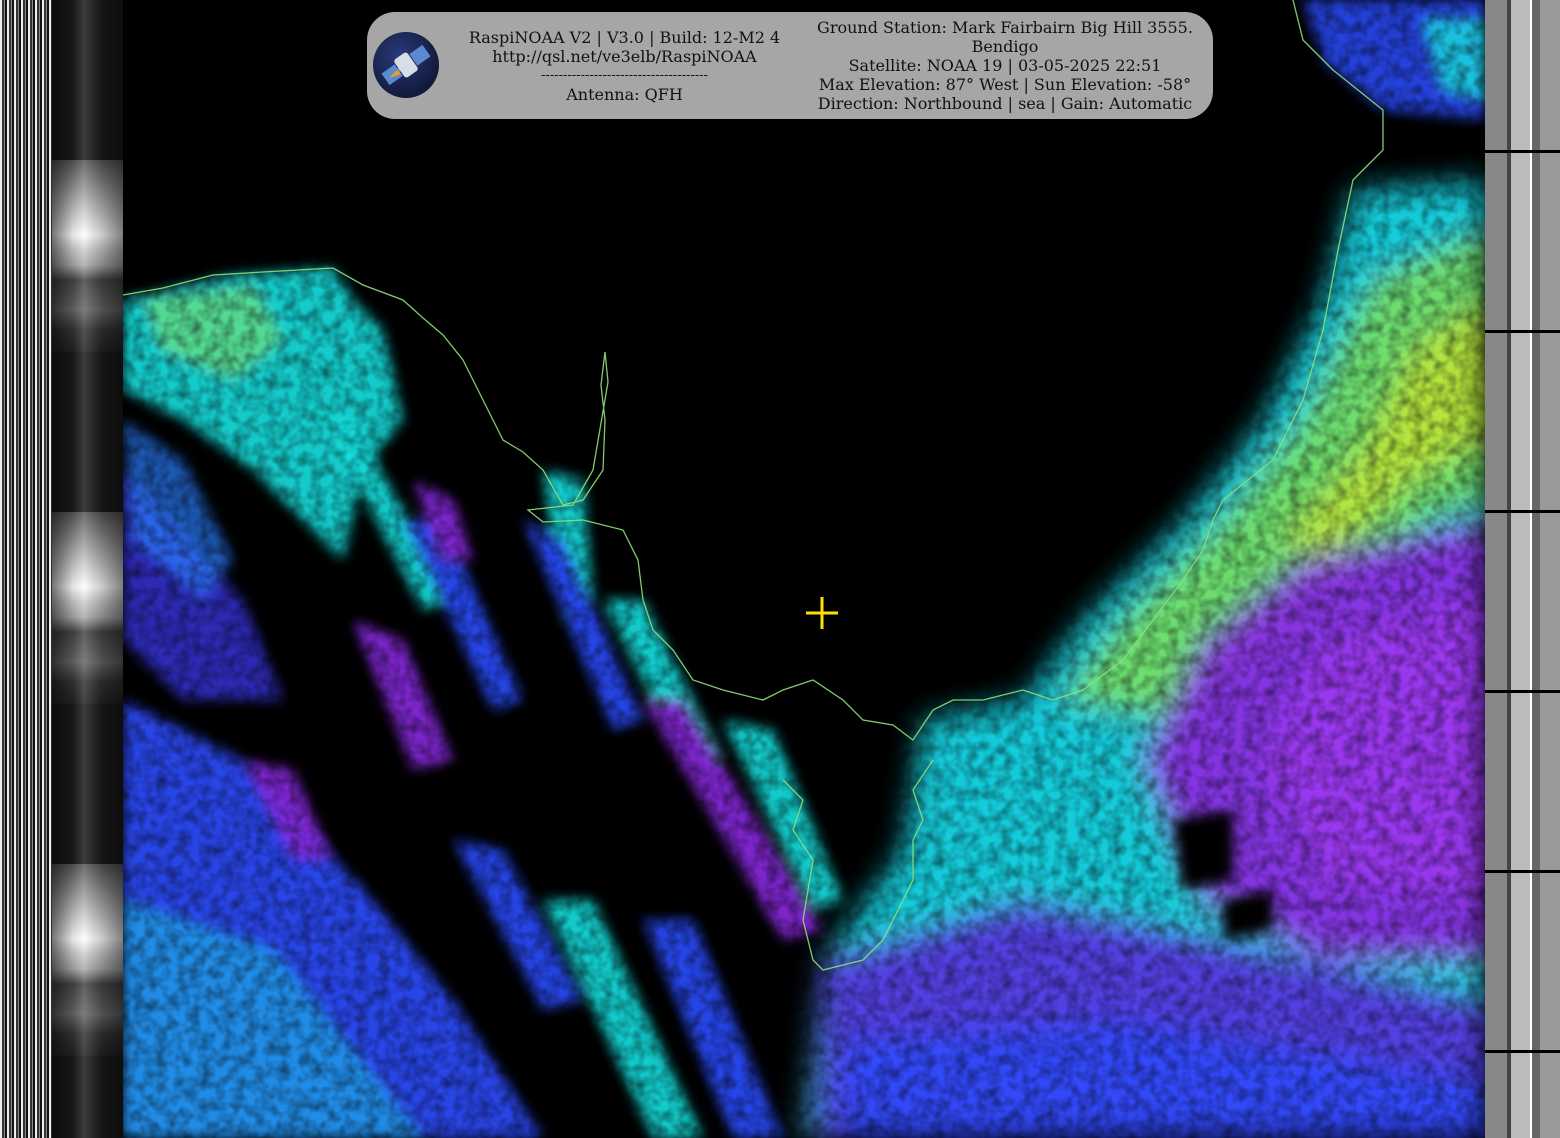 This screenshot has width=1560, height=1138. I want to click on crosshair-icon, so click(822, 613).